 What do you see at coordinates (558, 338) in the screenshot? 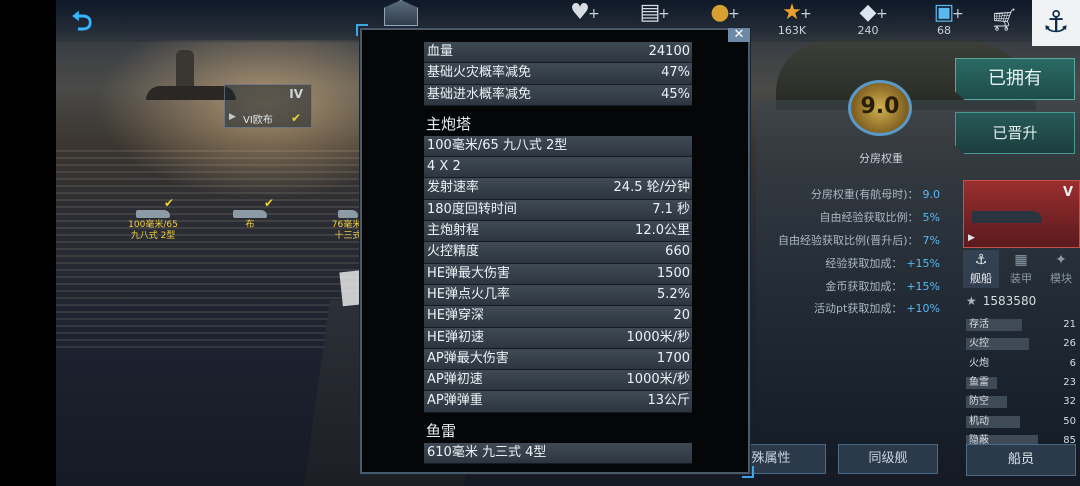
I see `stat-row: HE弹初速 1000米/秒` at bounding box center [558, 338].